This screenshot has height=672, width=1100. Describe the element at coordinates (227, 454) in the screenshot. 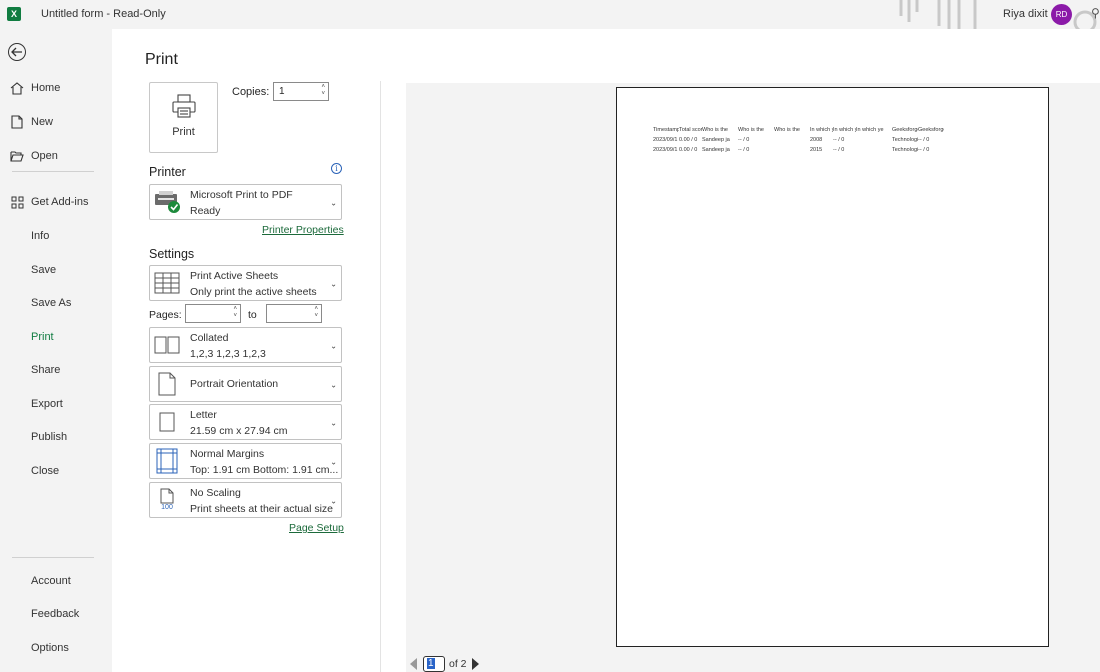

I see `margins-title: Normal Margins` at that location.